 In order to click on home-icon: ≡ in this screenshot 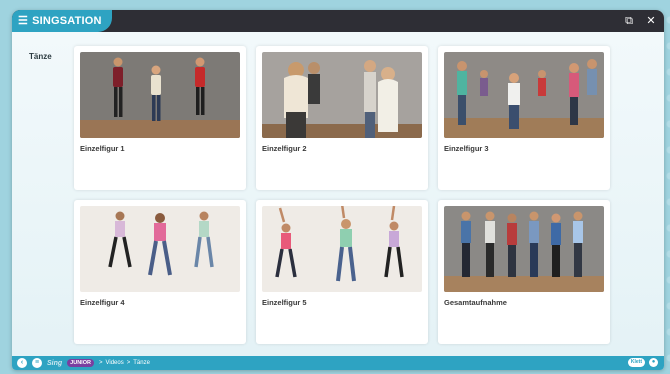, I will do `click(37, 363)`.